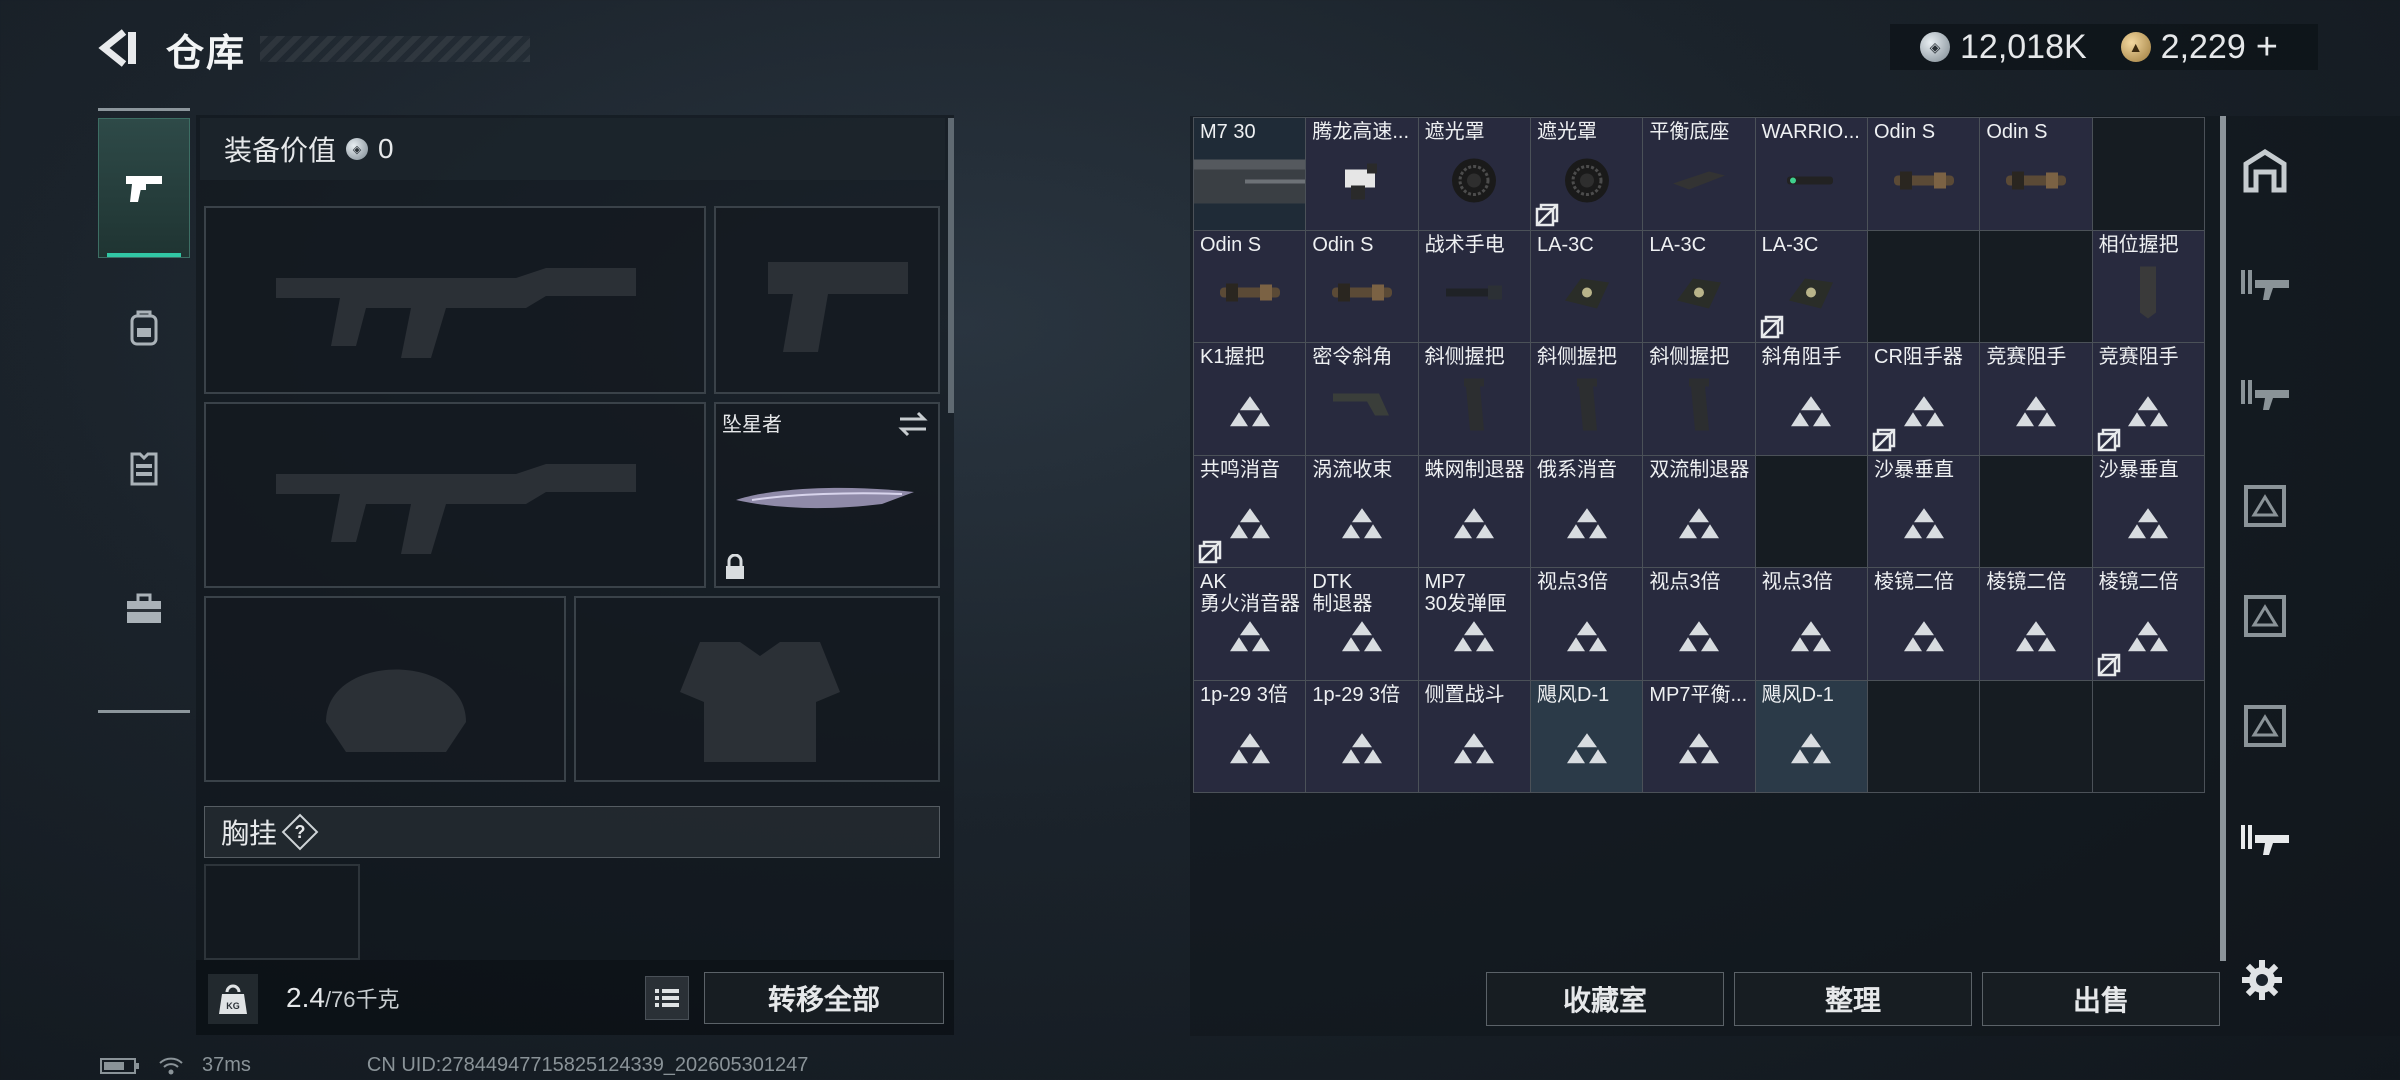 The height and width of the screenshot is (1080, 2400). What do you see at coordinates (395, 49) in the screenshot?
I see `title-decoration` at bounding box center [395, 49].